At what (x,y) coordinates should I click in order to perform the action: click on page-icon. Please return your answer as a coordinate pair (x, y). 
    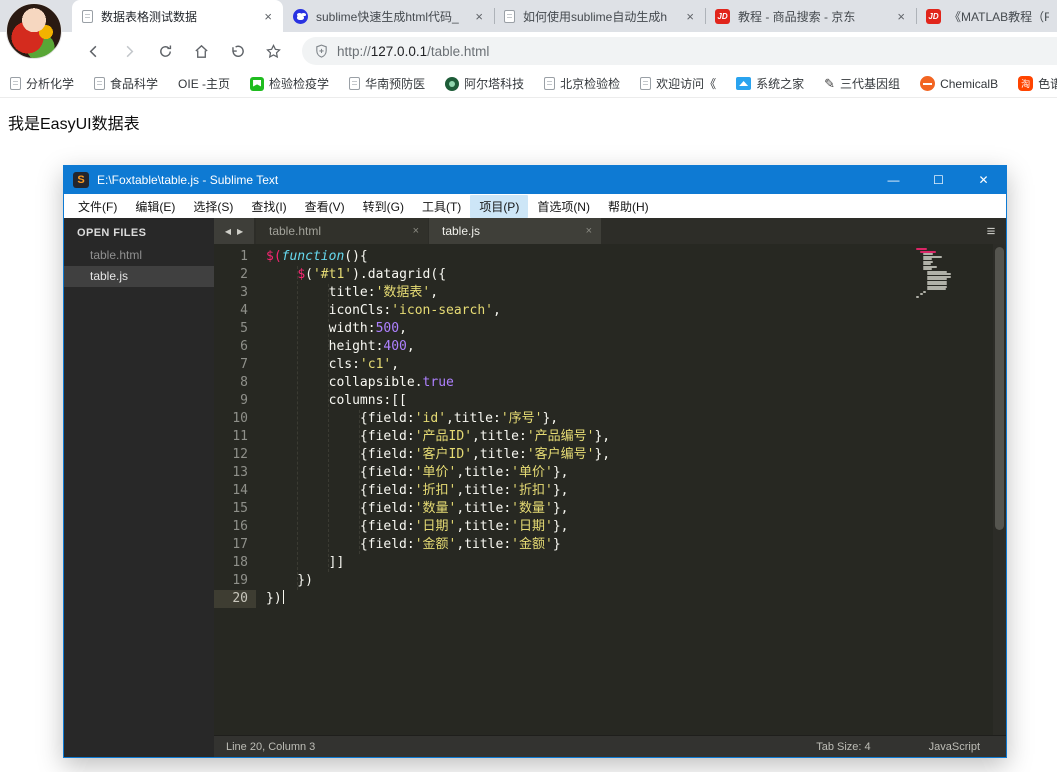
    Looking at the image, I should click on (87, 16).